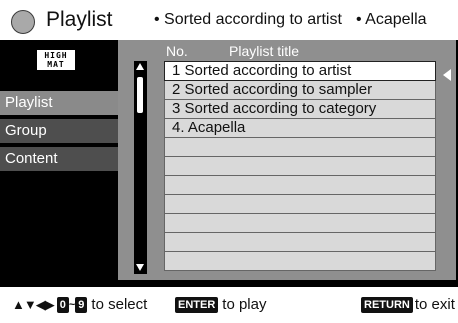 The image size is (458, 323). Describe the element at coordinates (447, 75) in the screenshot. I see `selection-pointer-icon` at that location.